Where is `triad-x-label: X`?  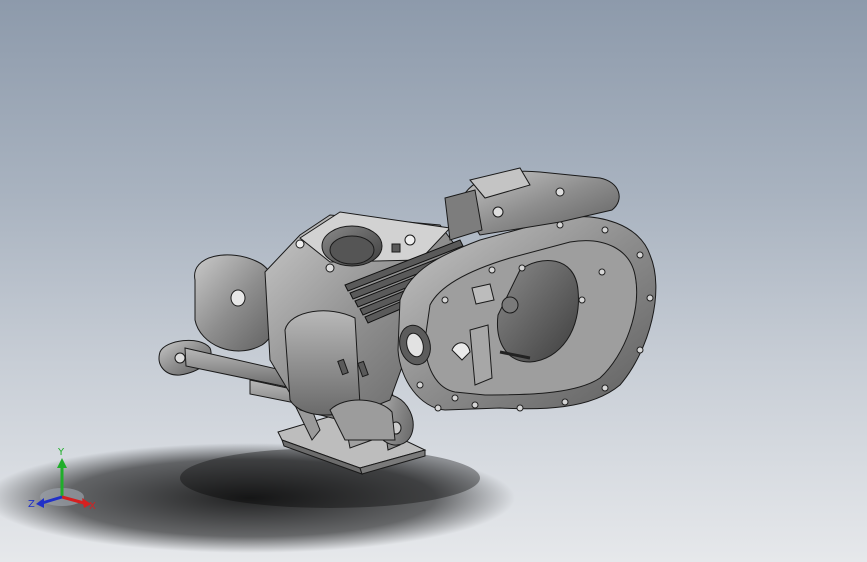
triad-x-label: X is located at coordinates (92, 506).